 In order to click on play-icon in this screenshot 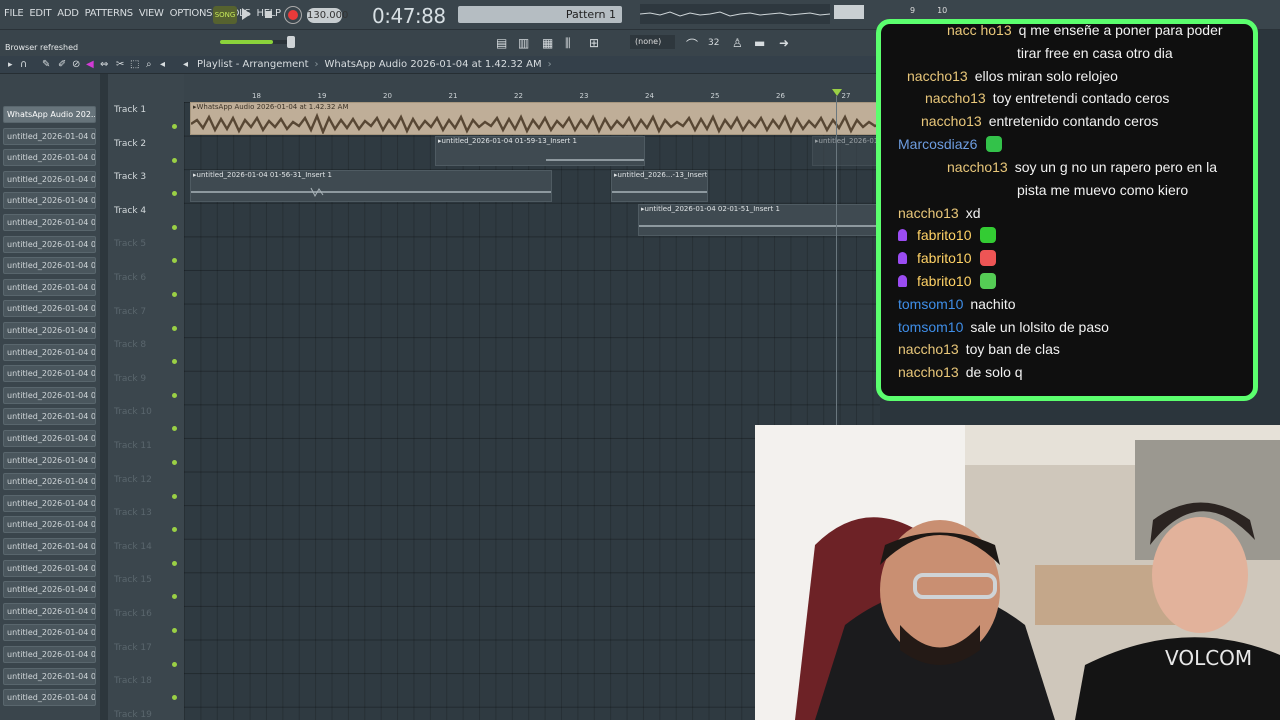, I will do `click(246, 14)`.